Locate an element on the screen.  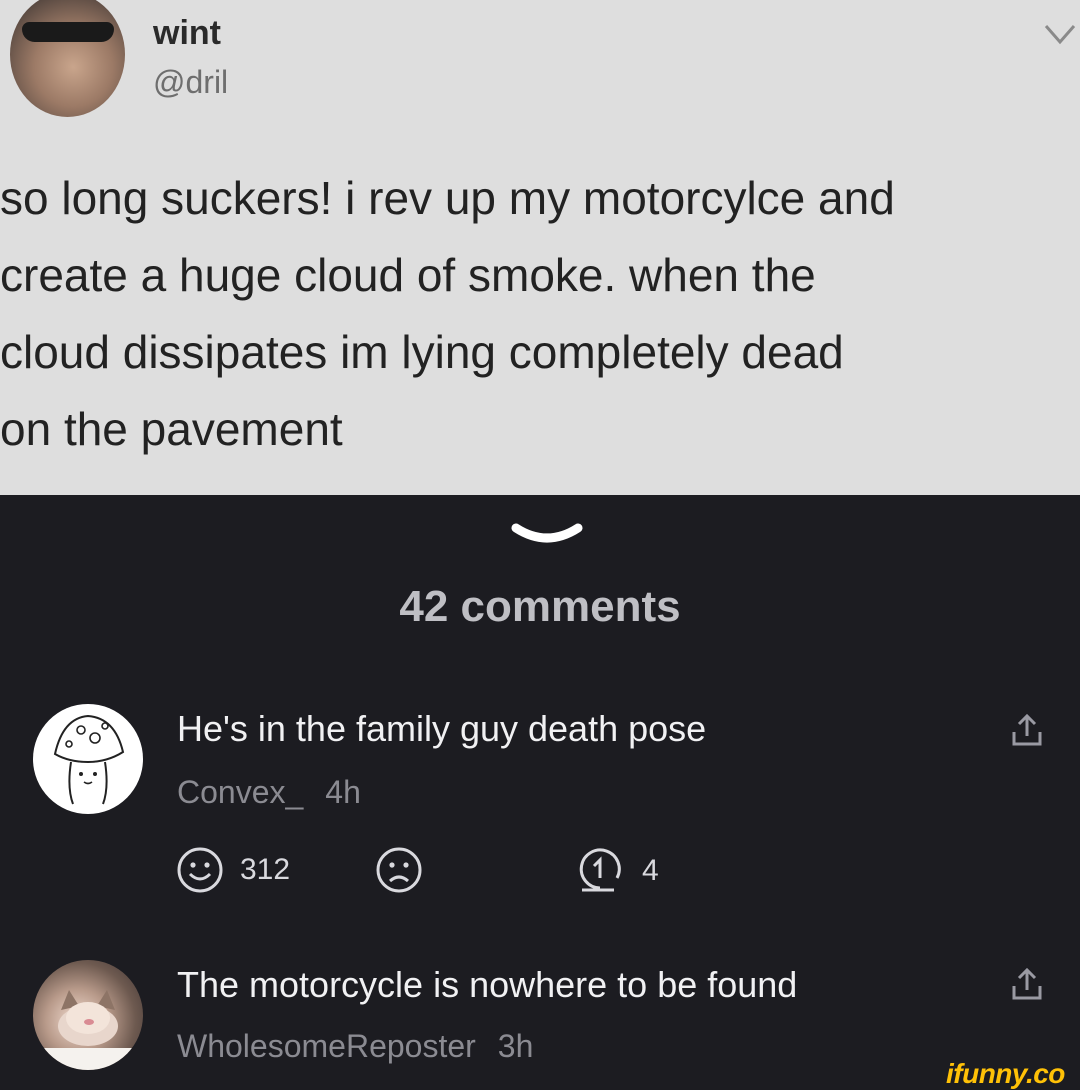
reply-icon is located at coordinates (600, 870).